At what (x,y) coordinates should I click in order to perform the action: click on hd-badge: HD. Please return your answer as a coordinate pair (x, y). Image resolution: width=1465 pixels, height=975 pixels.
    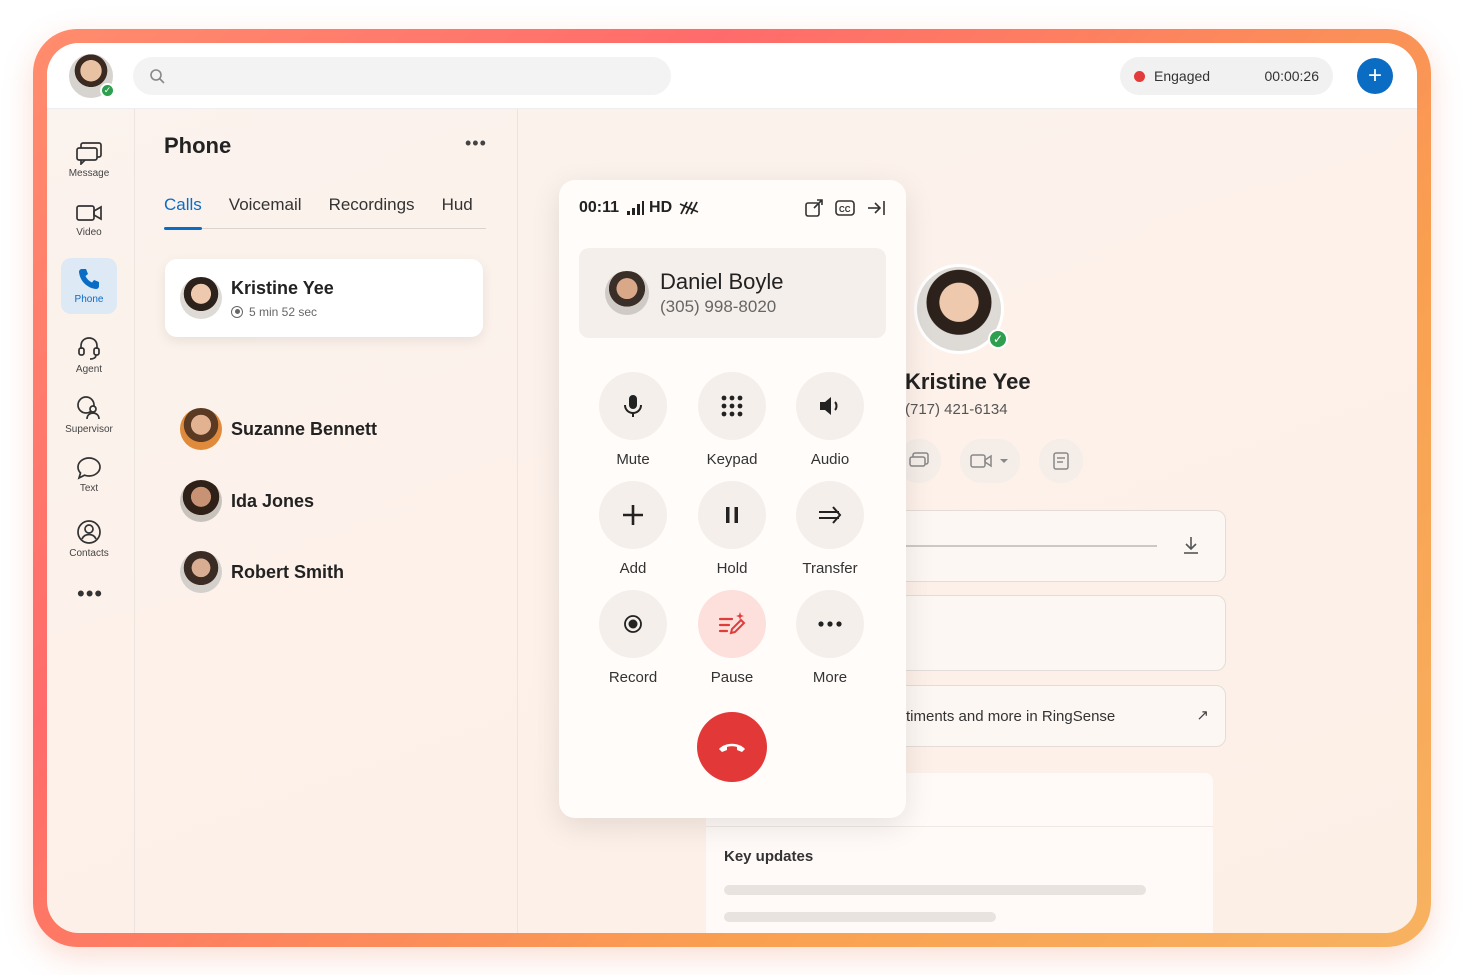
    Looking at the image, I should click on (661, 207).